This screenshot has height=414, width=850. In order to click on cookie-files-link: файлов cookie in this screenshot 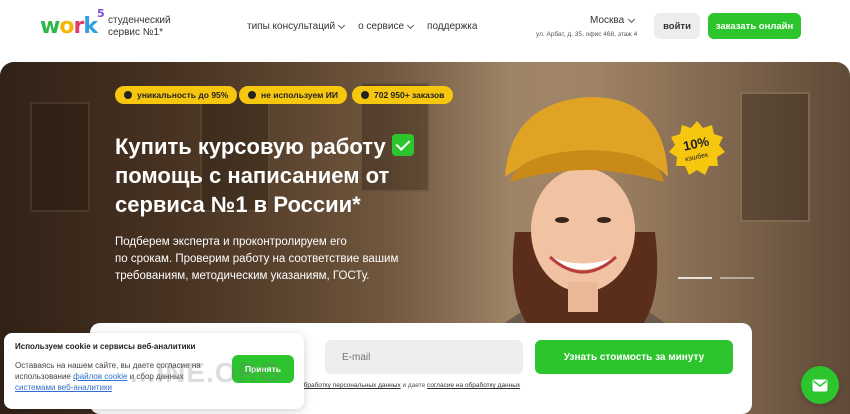, I will do `click(100, 376)`.